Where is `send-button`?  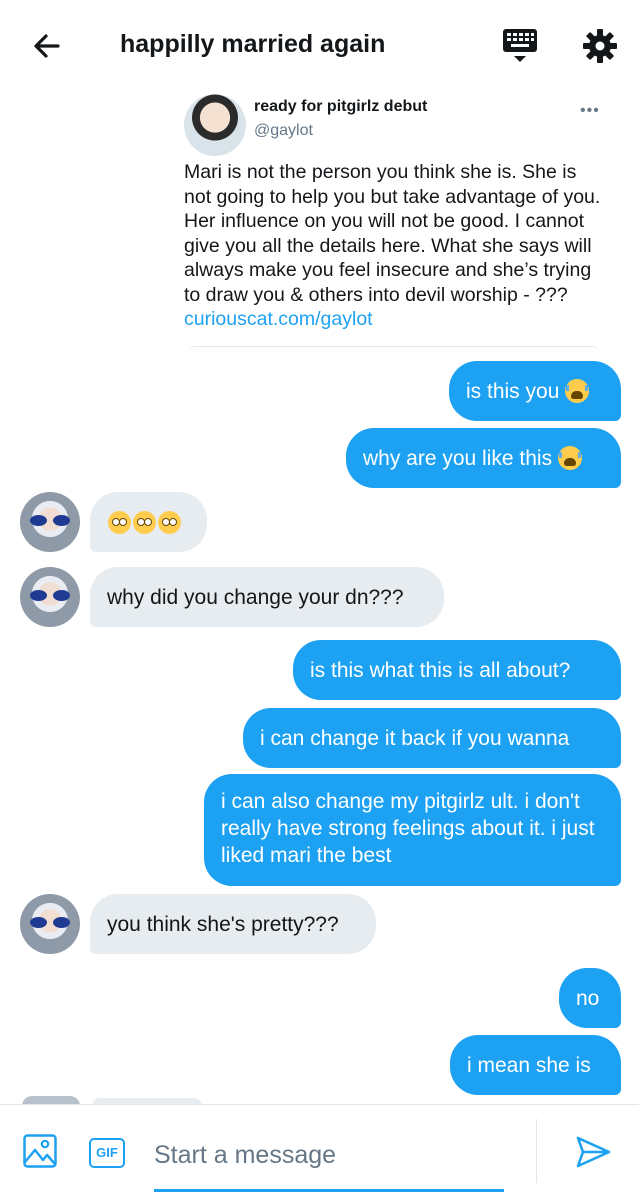
send-button is located at coordinates (593, 1152).